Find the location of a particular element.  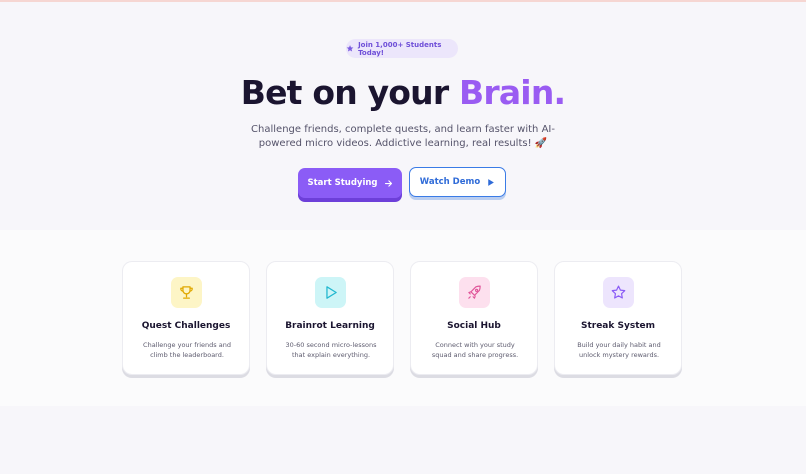

feature-title: Social Hub is located at coordinates (474, 326).